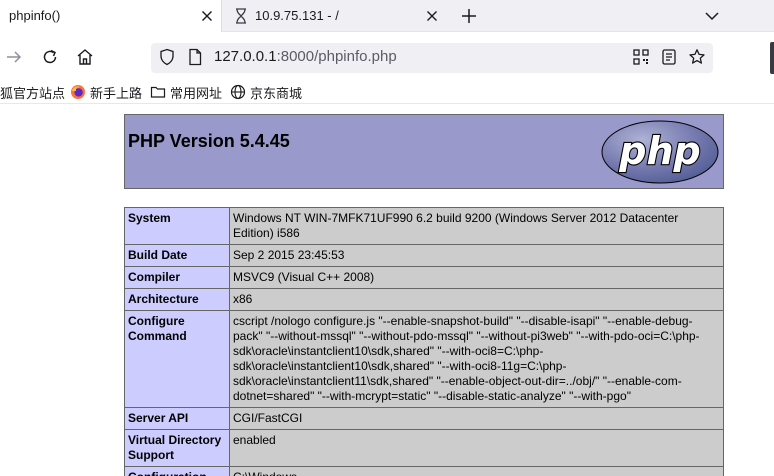 The height and width of the screenshot is (476, 774). What do you see at coordinates (297, 15) in the screenshot?
I see `tab-title: 10.9.75.131 - /` at bounding box center [297, 15].